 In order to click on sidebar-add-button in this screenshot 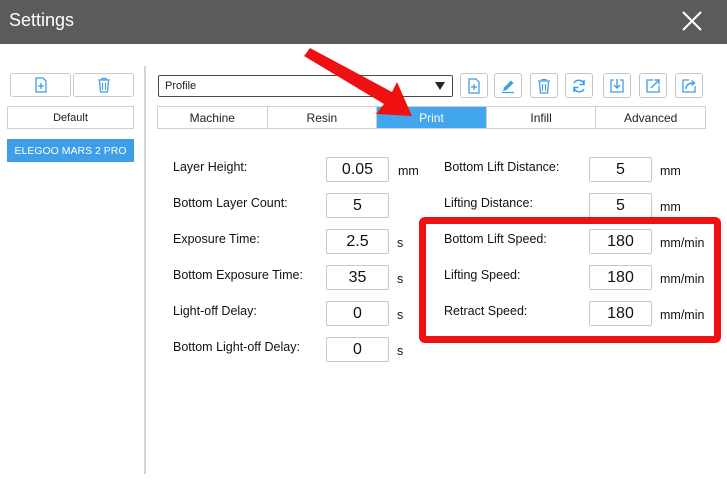, I will do `click(40, 85)`.